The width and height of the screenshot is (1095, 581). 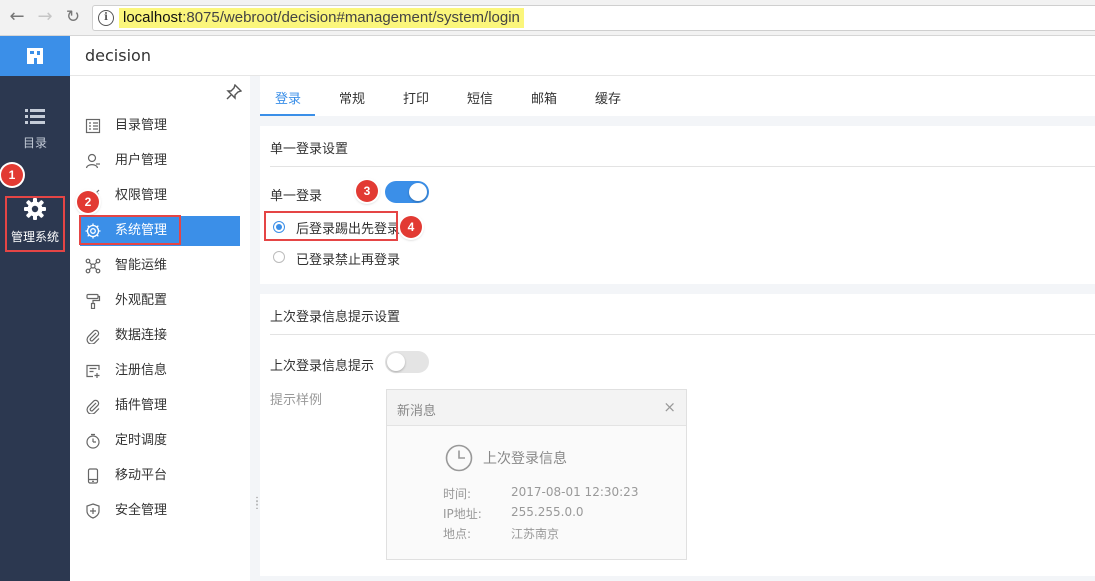 I want to click on sidebar-item-security: 安全管理, so click(x=160, y=511).